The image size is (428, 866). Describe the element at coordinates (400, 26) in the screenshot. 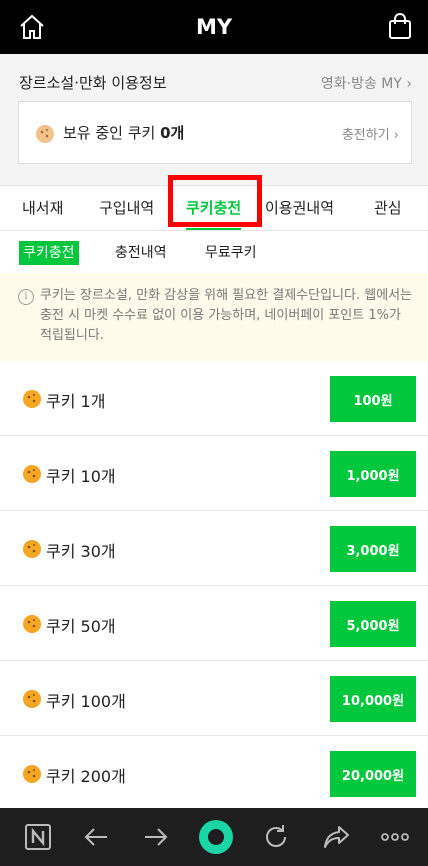

I see `shopping-bag-icon` at that location.